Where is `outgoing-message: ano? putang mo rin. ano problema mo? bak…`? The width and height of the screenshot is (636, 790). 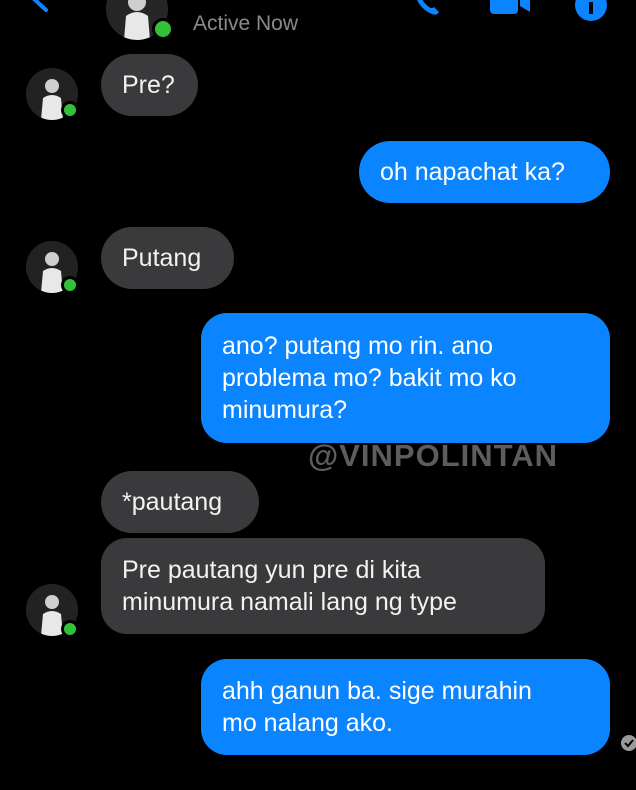 outgoing-message: ano? putang mo rin. ano problema mo? bak… is located at coordinates (405, 378).